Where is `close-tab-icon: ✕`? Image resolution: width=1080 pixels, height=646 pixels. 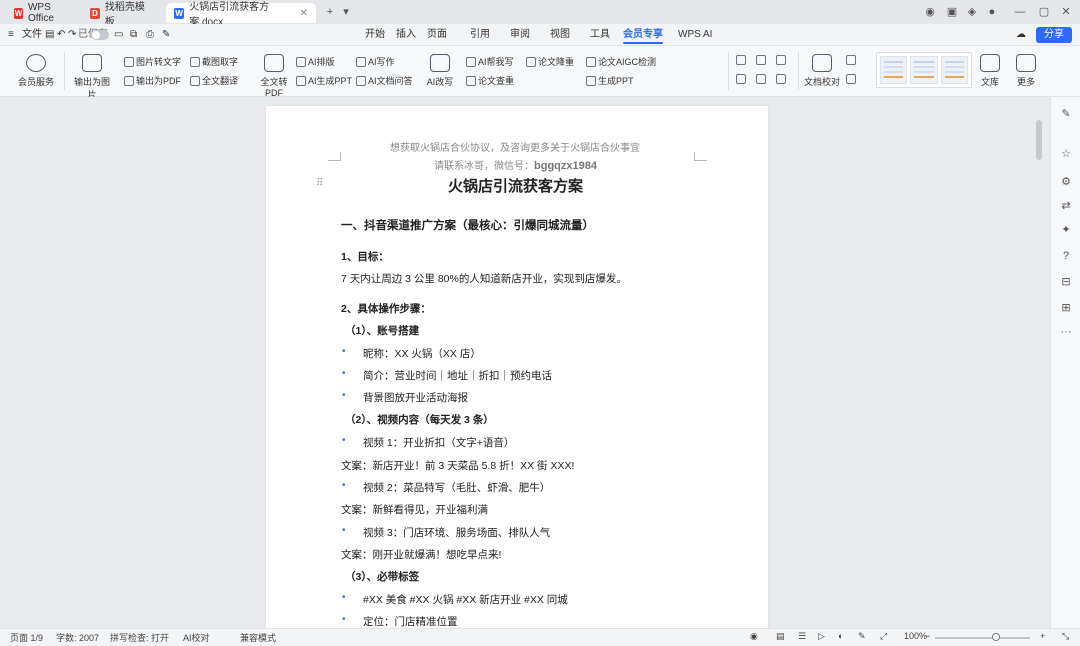
close-tab-icon: ✕ is located at coordinates (304, 13).